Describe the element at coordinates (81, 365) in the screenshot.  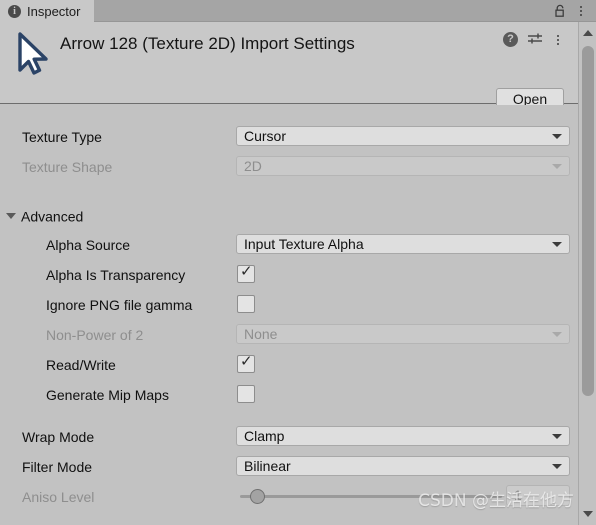
I see `label-read-write: Read/Write` at that location.